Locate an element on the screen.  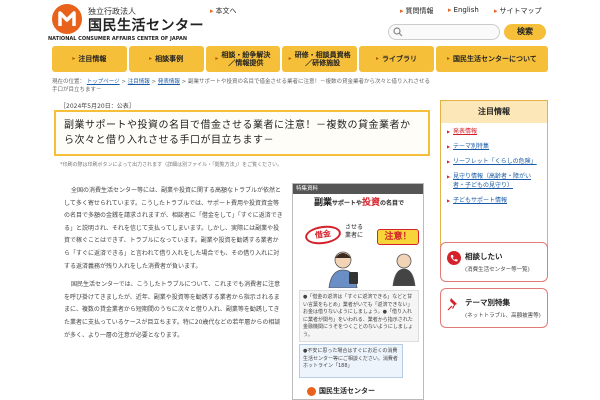
sidebar-title: 注目情報 is located at coordinates (494, 112).